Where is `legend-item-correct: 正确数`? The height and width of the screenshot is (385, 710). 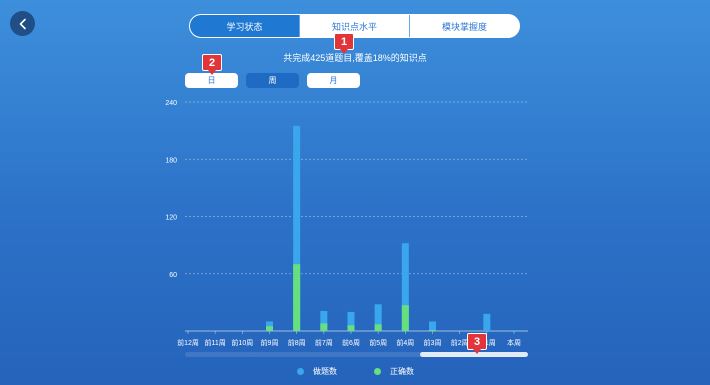
legend-item-correct: 正确数 is located at coordinates (394, 371).